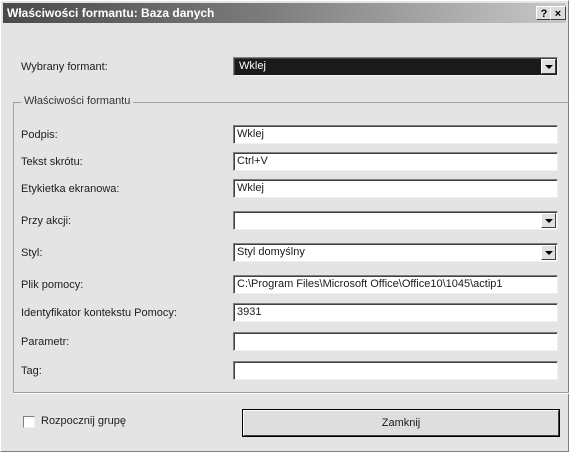 The width and height of the screenshot is (569, 452). I want to click on screentip-field: Wklej, so click(395, 188).